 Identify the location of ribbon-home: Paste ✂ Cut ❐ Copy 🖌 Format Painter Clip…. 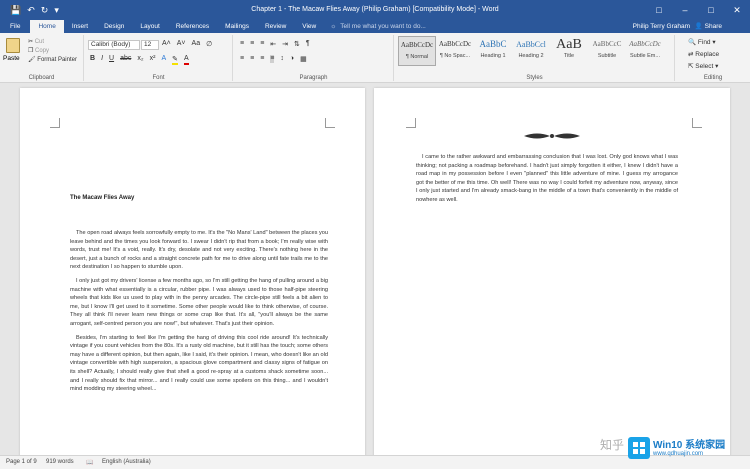
(375, 58).